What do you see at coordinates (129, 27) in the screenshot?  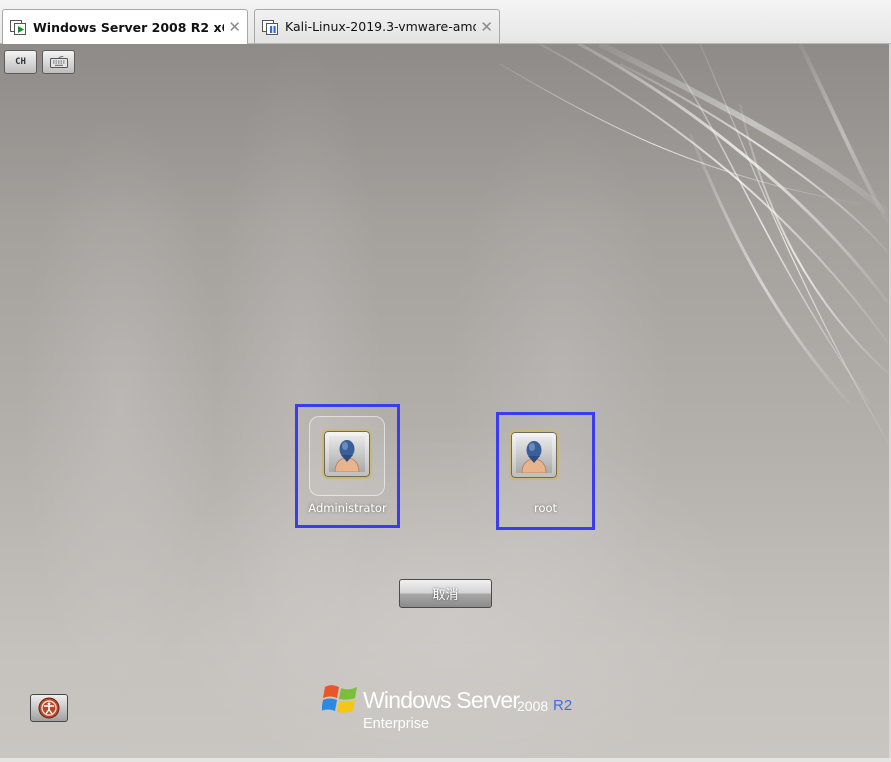 I see `tab-label: Windows Server 2008 R2 x64` at bounding box center [129, 27].